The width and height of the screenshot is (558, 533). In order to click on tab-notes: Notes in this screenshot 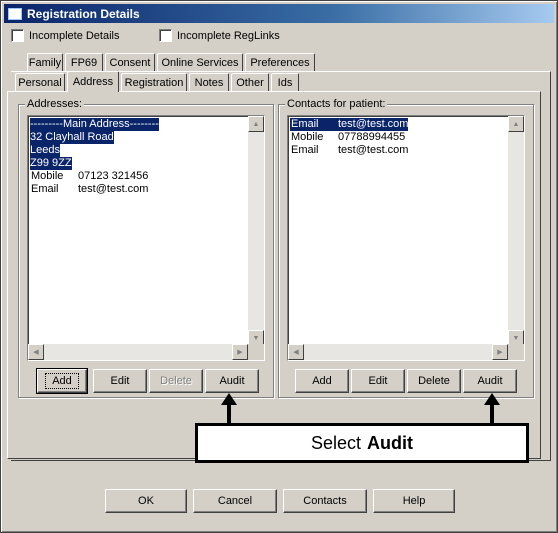, I will do `click(209, 82)`.